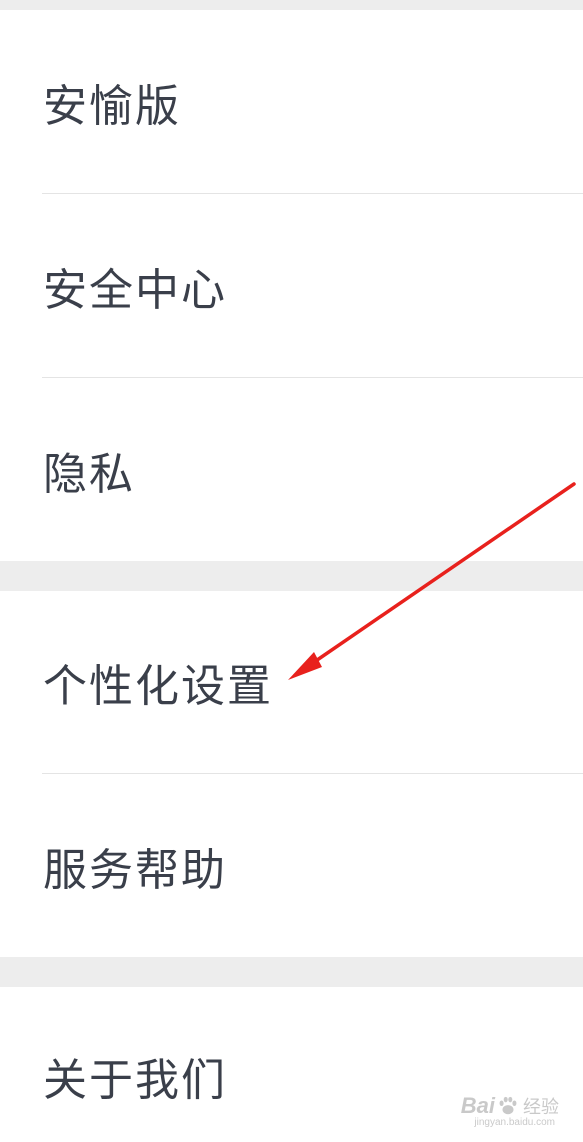 This screenshot has width=583, height=1142. Describe the element at coordinates (541, 1107) in the screenshot. I see `watermark-brand-suffix: 经验` at that location.